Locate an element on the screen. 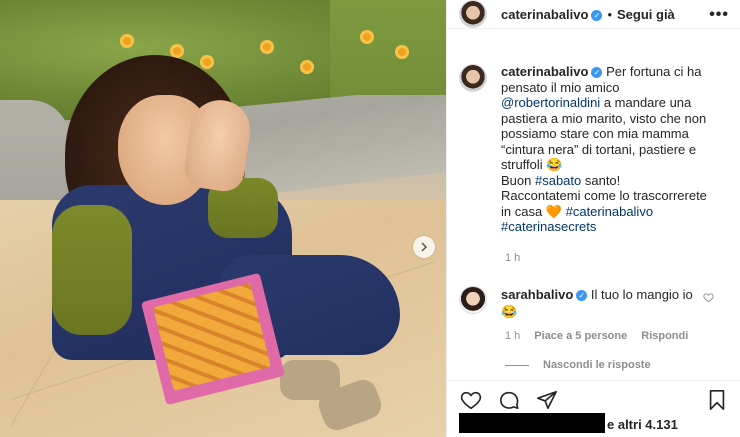 The width and height of the screenshot is (740, 437). caption-line: Buon is located at coordinates (518, 180).